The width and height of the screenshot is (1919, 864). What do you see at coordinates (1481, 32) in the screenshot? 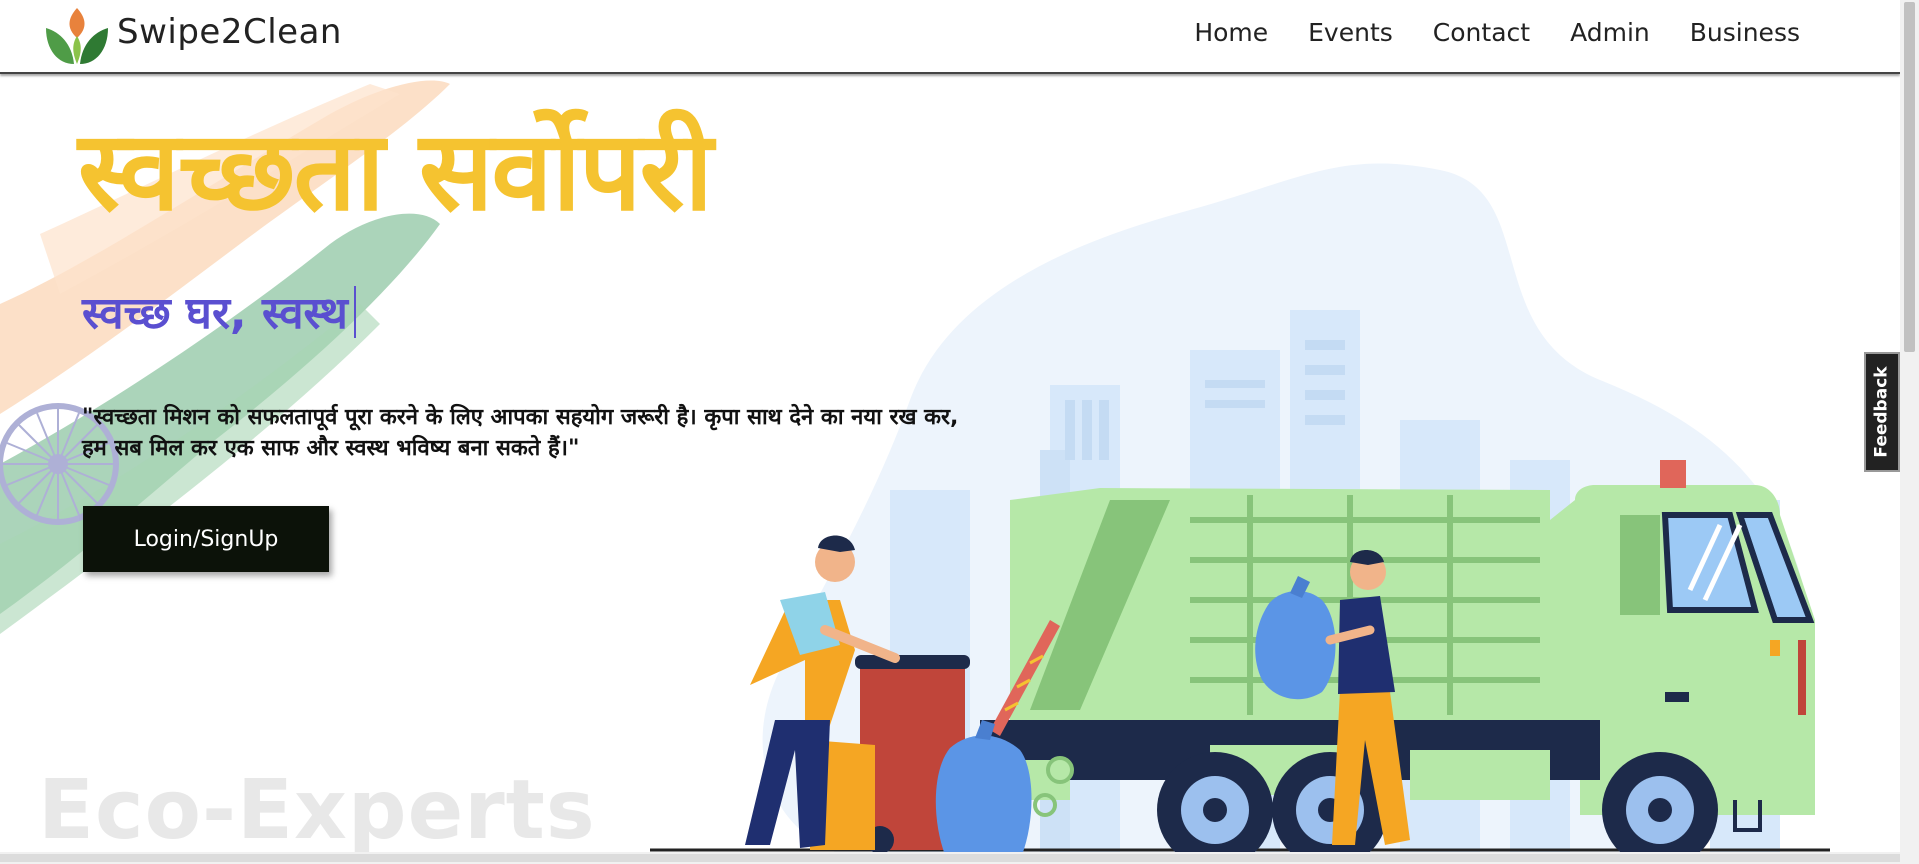
I see `nav-contact: Contact` at bounding box center [1481, 32].